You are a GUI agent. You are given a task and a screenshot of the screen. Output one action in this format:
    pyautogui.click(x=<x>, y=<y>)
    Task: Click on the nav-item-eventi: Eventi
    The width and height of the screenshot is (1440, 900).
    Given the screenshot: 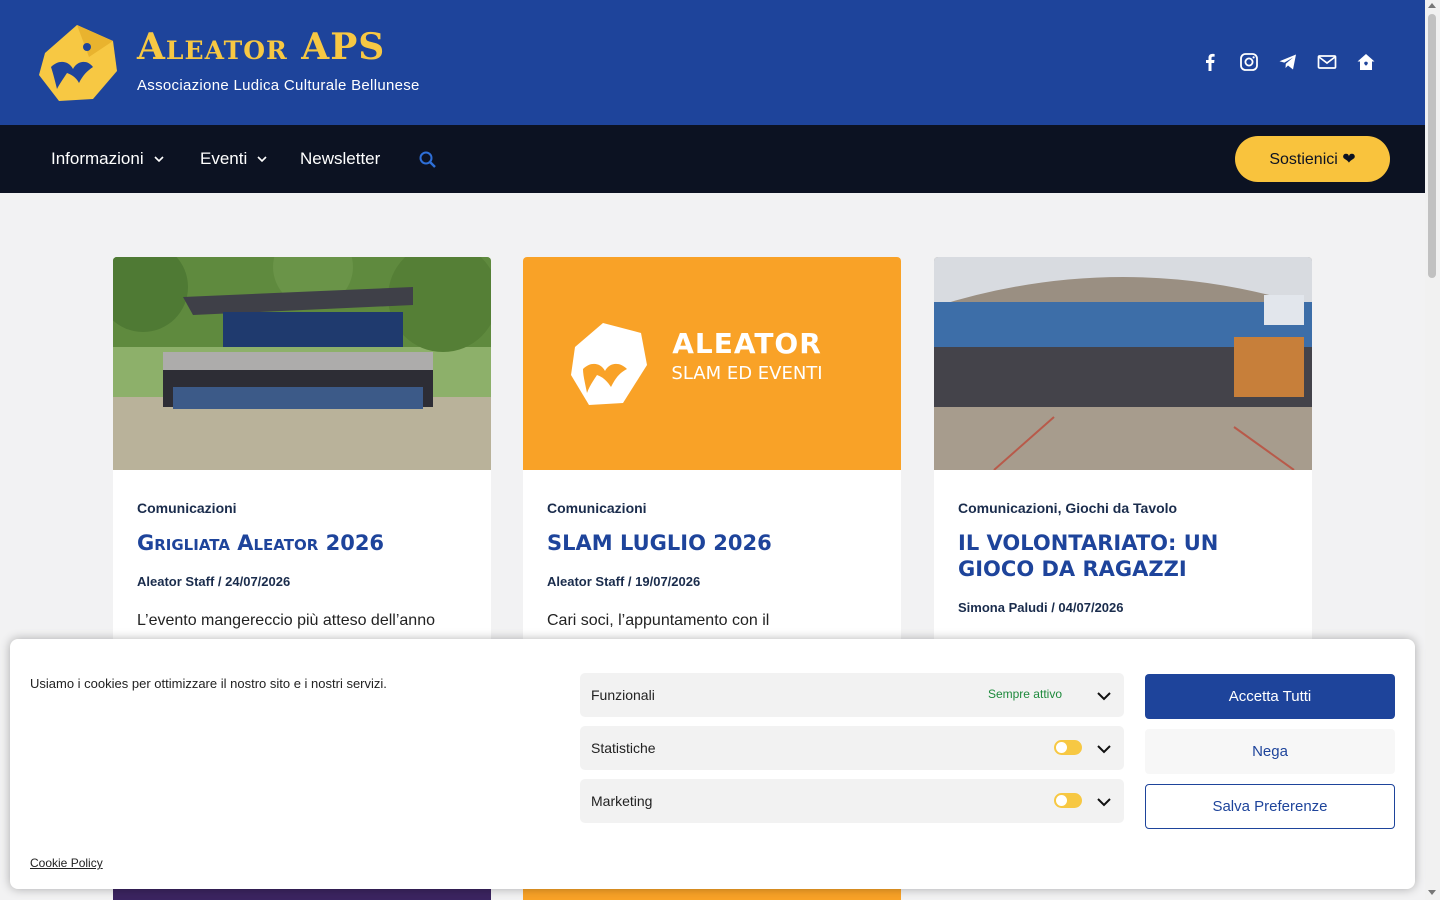 What is the action you would take?
    pyautogui.click(x=233, y=159)
    